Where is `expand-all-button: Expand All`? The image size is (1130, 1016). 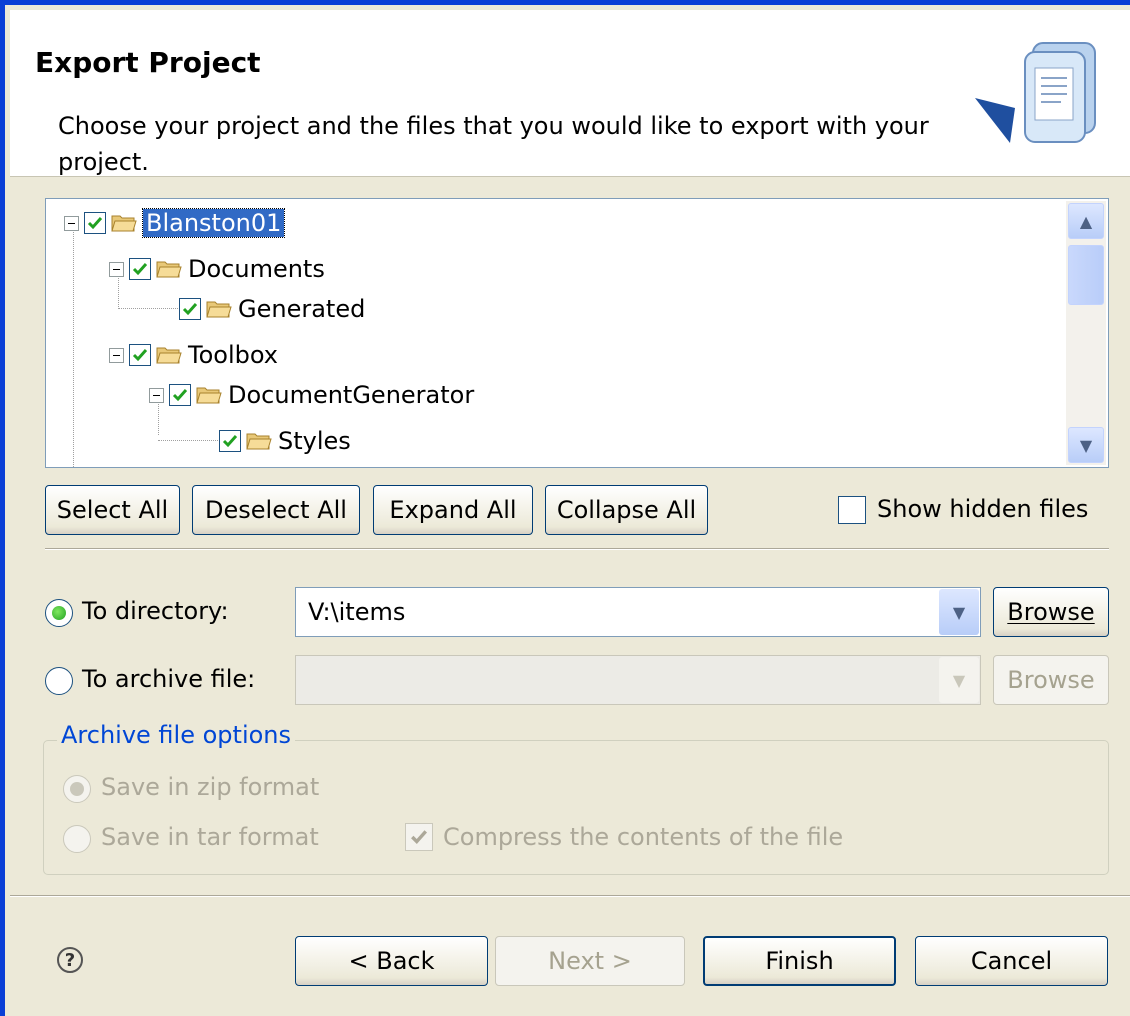 expand-all-button: Expand All is located at coordinates (453, 510).